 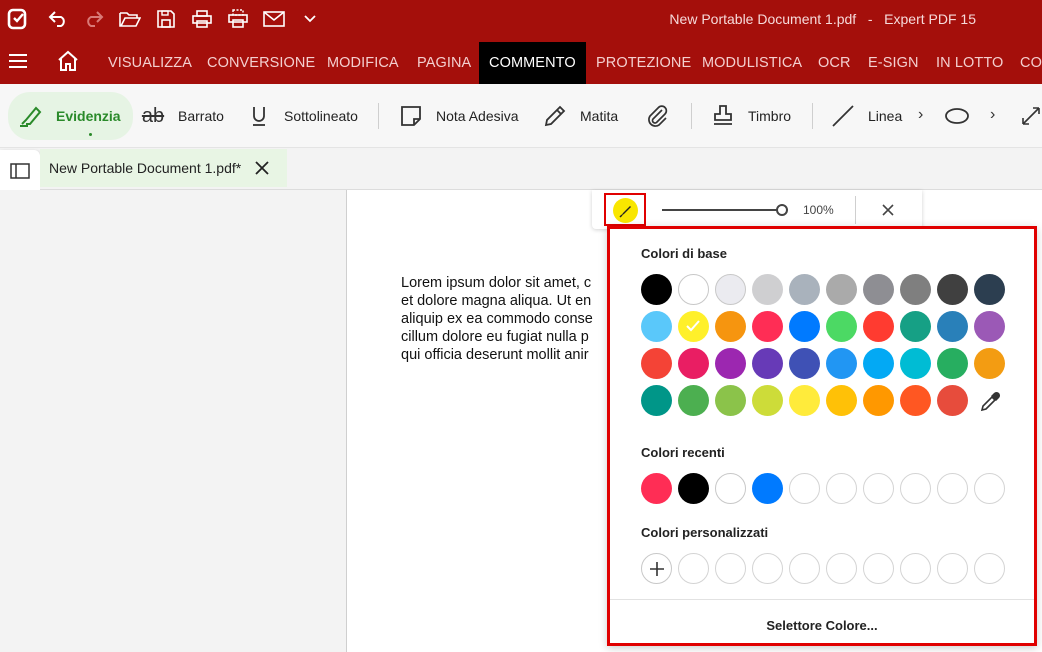 What do you see at coordinates (261, 61) in the screenshot?
I see `tab-conversione: CONVERSIONE` at bounding box center [261, 61].